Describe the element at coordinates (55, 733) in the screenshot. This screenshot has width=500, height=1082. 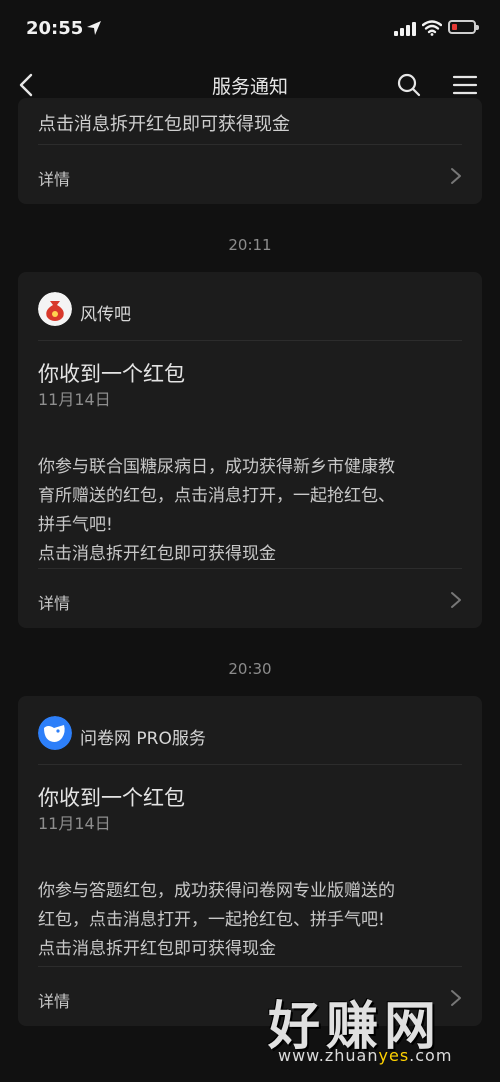
I see `wenjuan-fox-icon` at that location.